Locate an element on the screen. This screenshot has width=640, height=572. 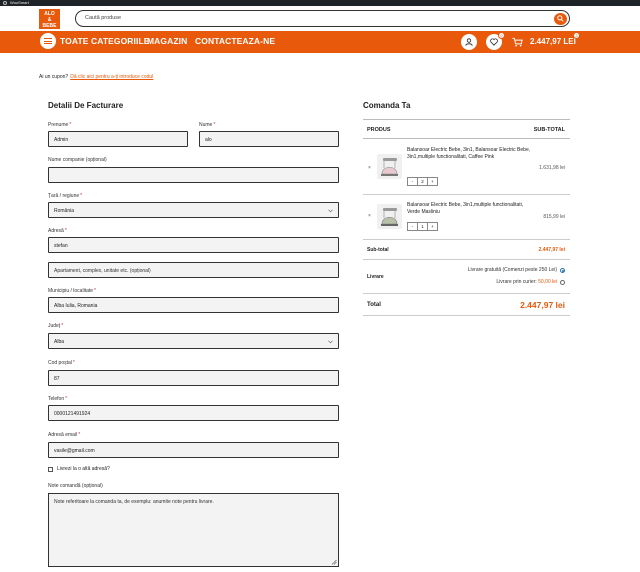
admin-bar: WooSmart is located at coordinates (320, 3).